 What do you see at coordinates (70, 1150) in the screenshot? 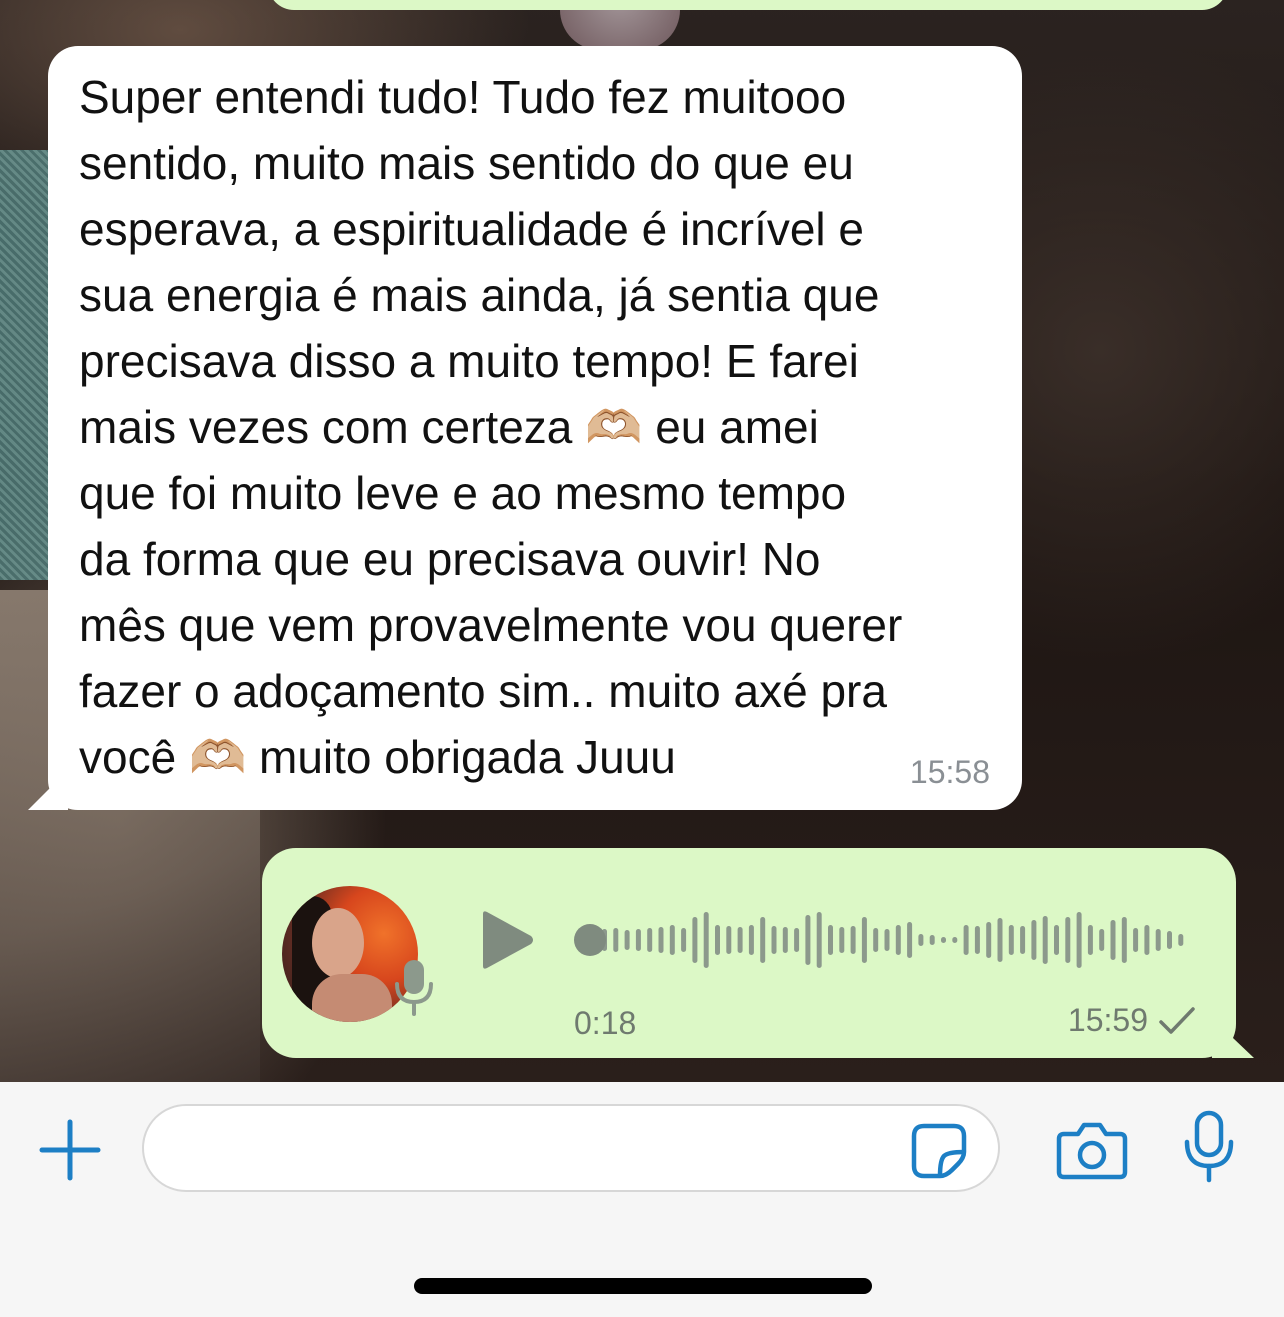
I see `plus-icon` at bounding box center [70, 1150].